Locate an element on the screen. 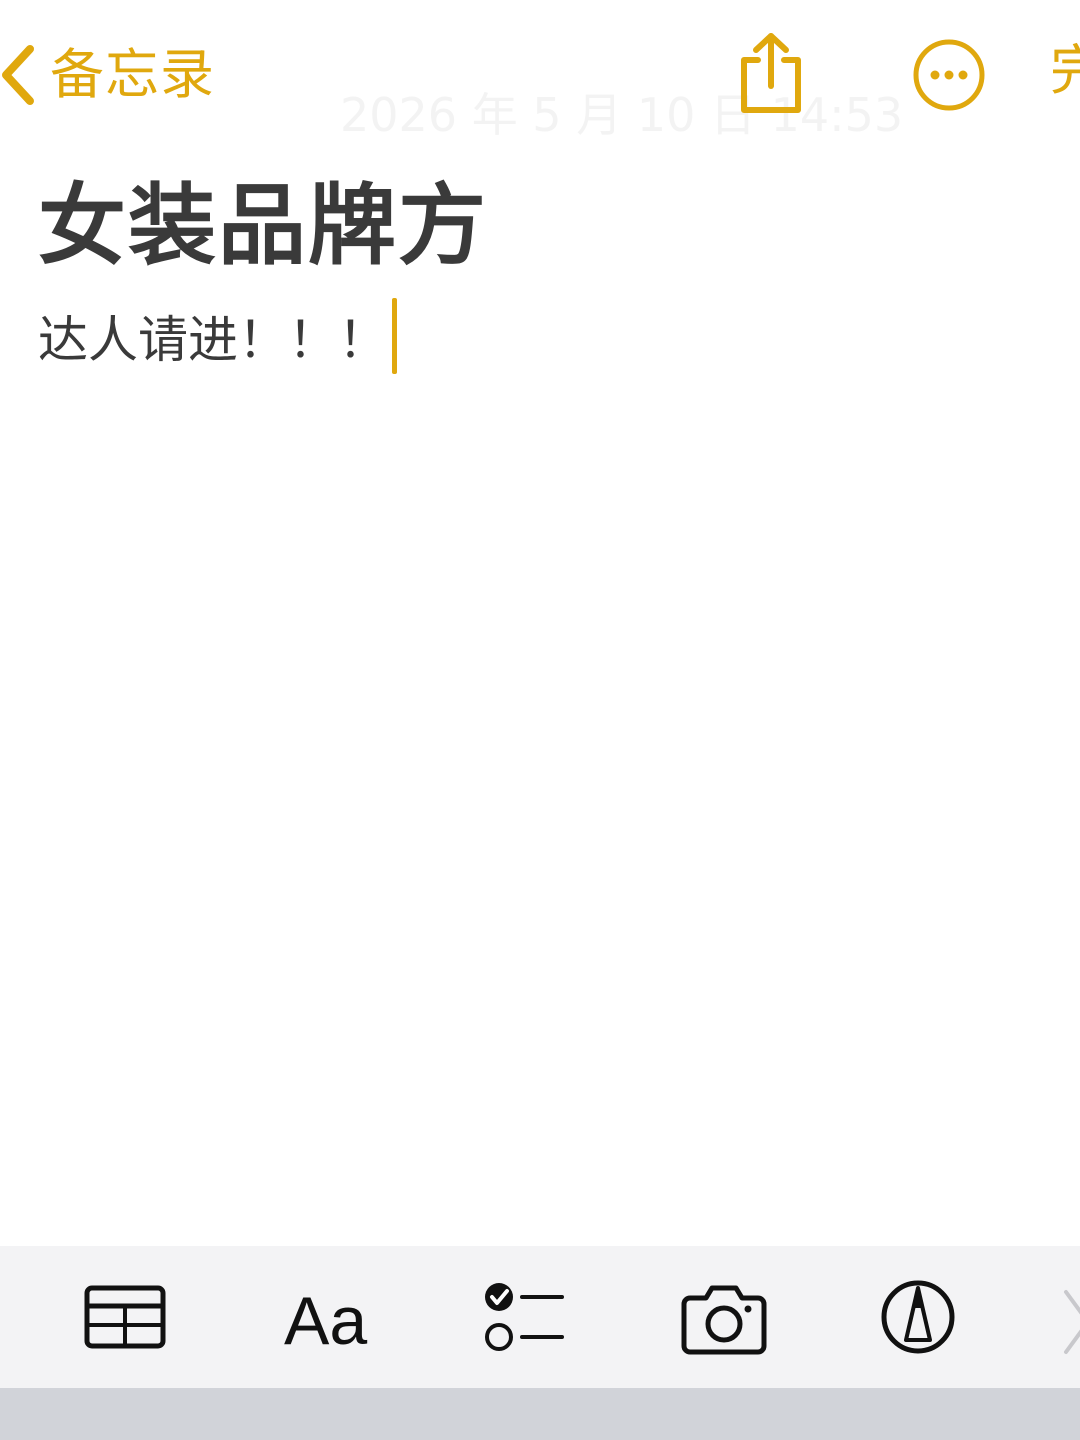 The width and height of the screenshot is (1080, 1440). format-text-icon: Aa is located at coordinates (327, 1317).